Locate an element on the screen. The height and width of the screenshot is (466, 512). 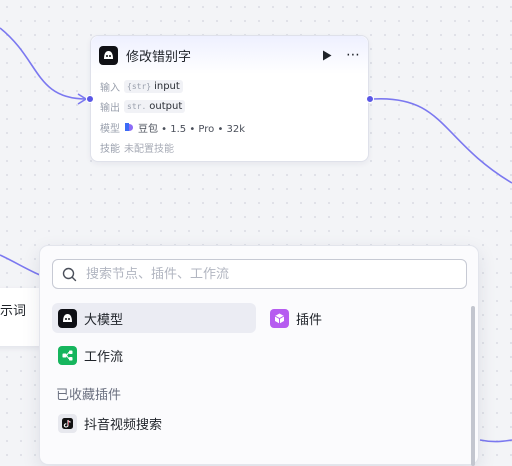
douyin-icon is located at coordinates (67, 423).